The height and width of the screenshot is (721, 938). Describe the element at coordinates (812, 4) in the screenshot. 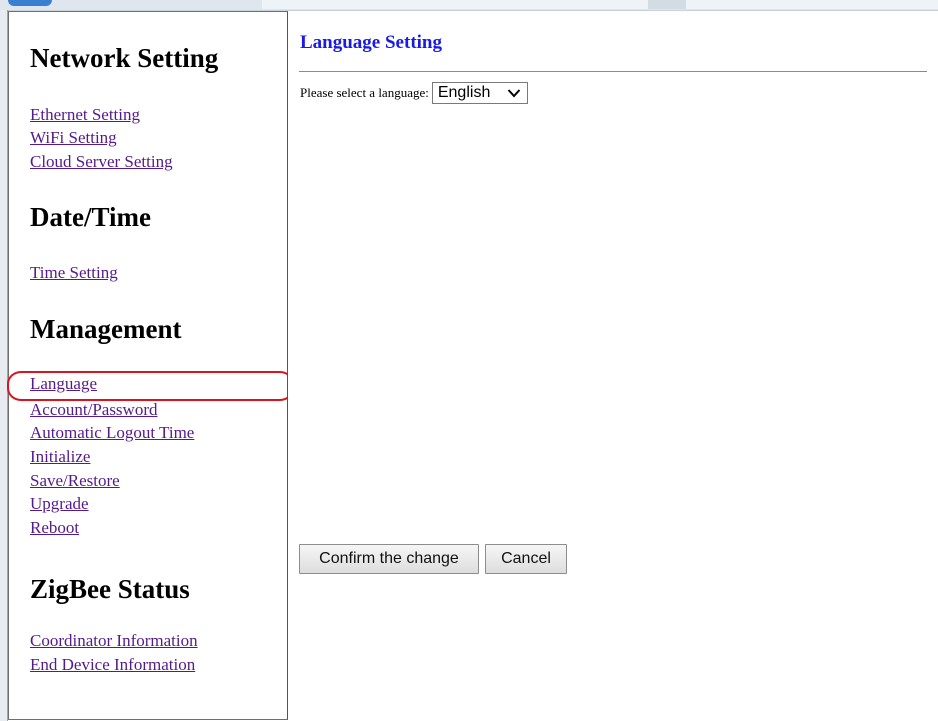

I see `browser-tab-strip-end` at that location.